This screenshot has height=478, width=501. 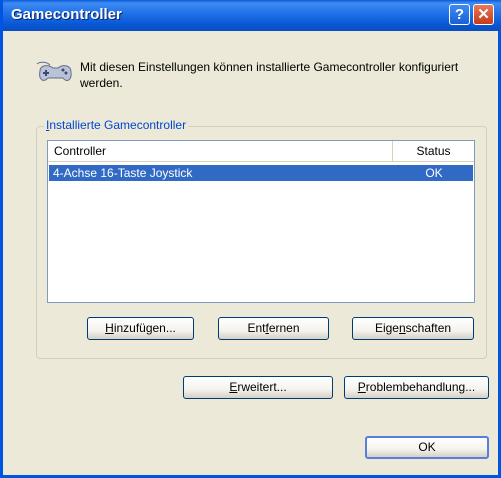 I want to click on help-icon: ?, so click(x=459, y=14).